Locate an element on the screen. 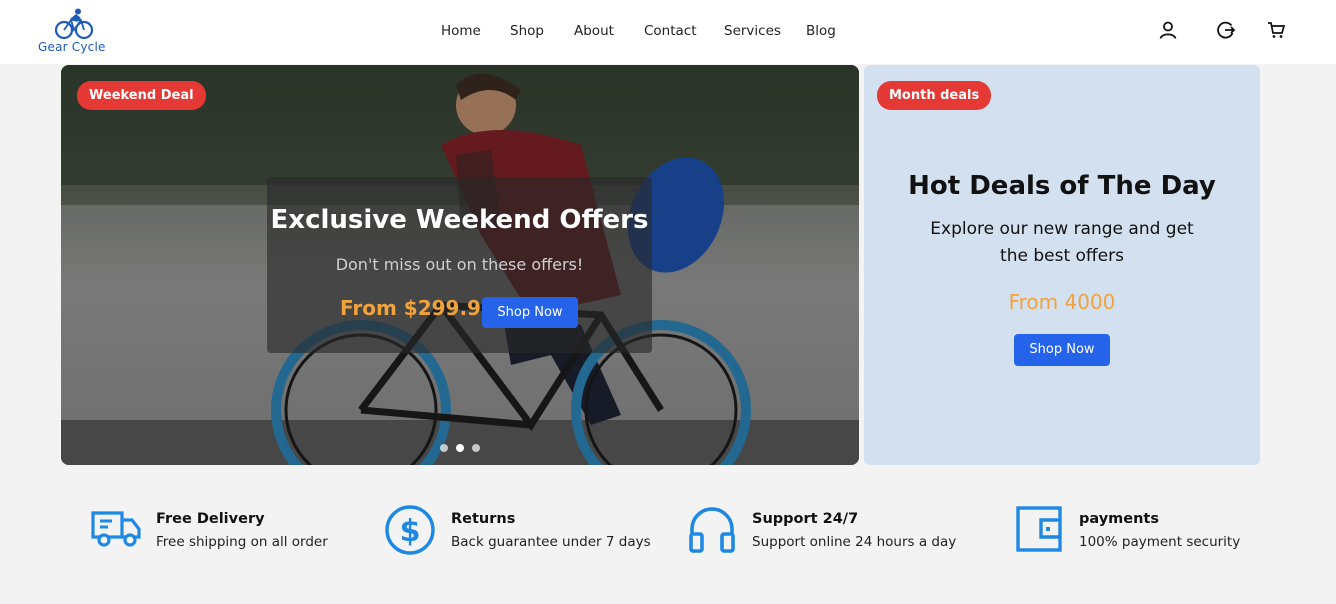 The height and width of the screenshot is (604, 1336). nav-home: Home is located at coordinates (461, 31).